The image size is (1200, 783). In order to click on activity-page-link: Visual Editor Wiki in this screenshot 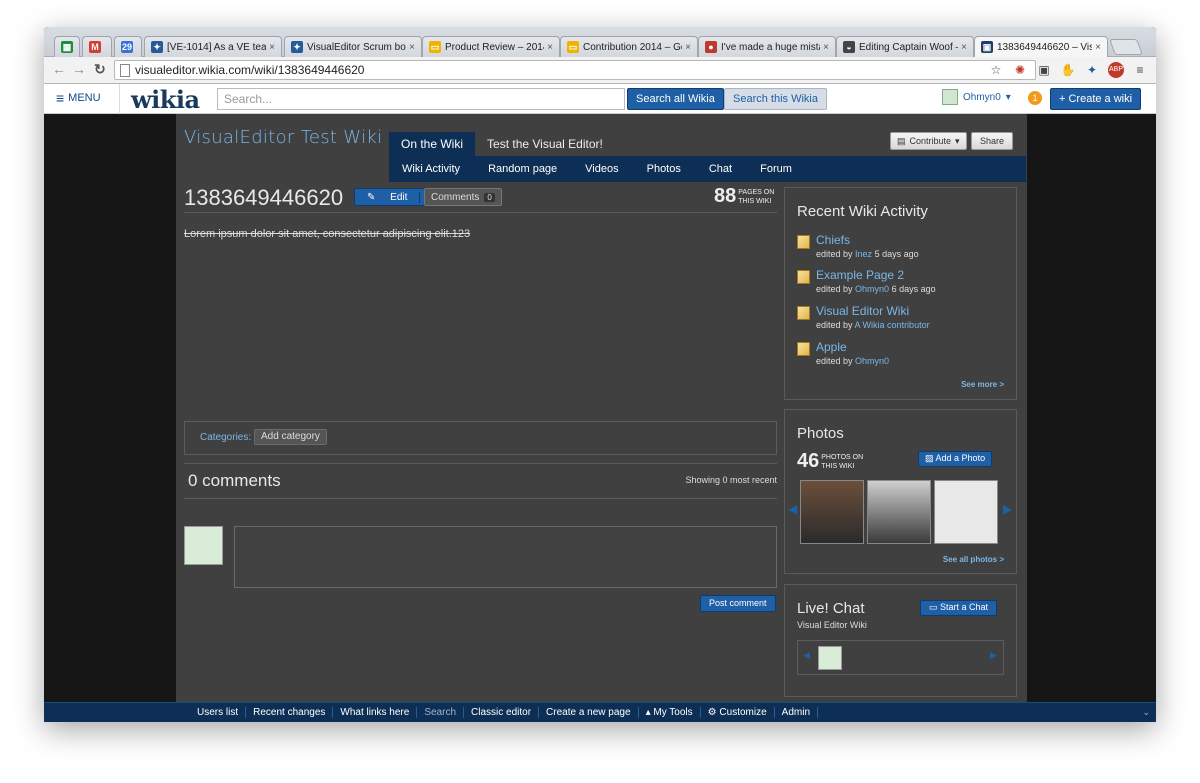, I will do `click(873, 311)`.